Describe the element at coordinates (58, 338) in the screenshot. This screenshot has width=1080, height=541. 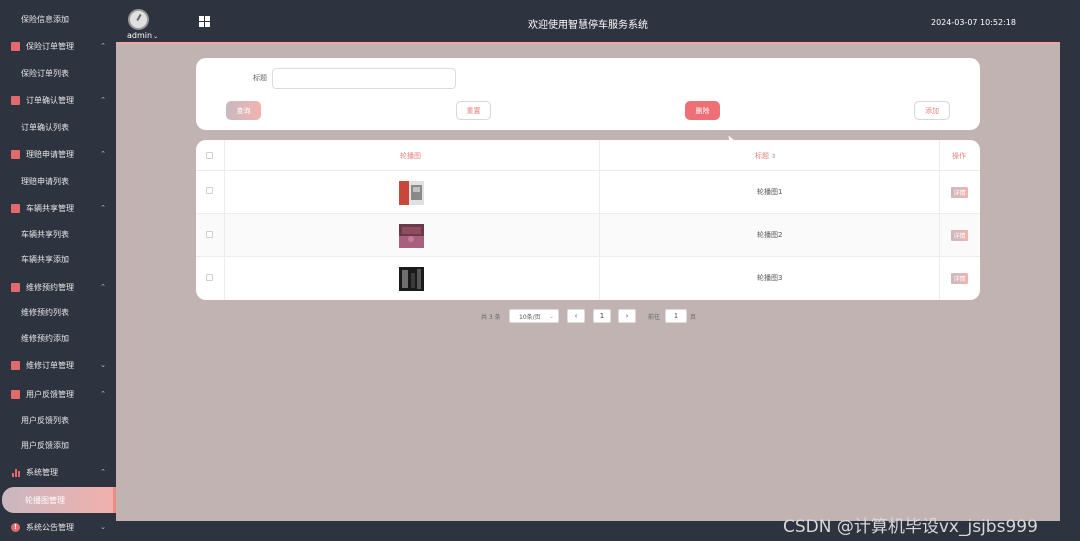
I see `sidebar-item-repair-booking-add: 维修预约添加` at that location.